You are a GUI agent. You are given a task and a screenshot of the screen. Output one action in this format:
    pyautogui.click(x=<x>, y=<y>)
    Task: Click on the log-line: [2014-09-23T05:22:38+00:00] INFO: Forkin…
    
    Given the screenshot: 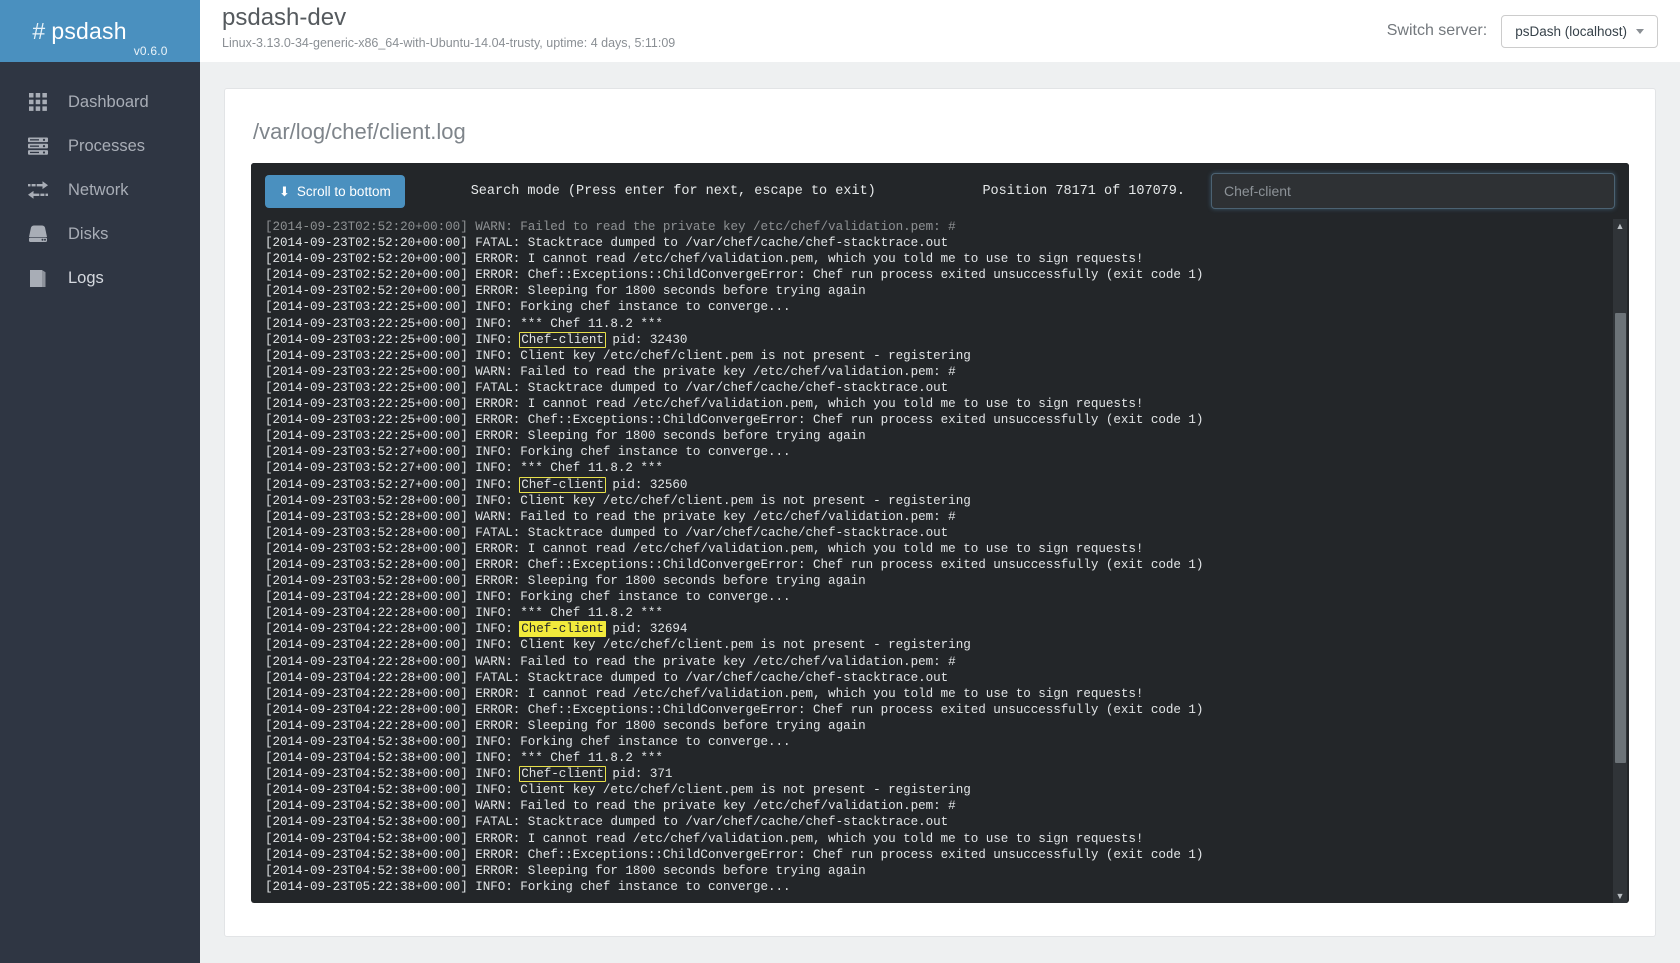 What is the action you would take?
    pyautogui.click(x=528, y=886)
    